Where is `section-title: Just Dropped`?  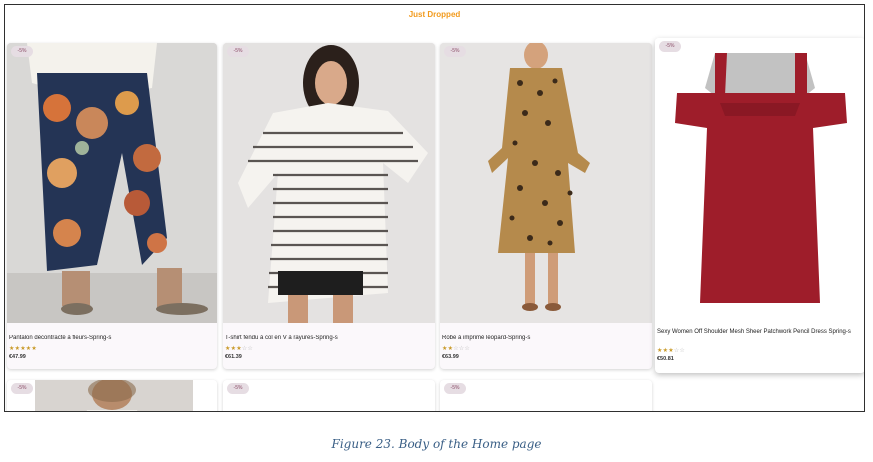 section-title: Just Dropped is located at coordinates (434, 14).